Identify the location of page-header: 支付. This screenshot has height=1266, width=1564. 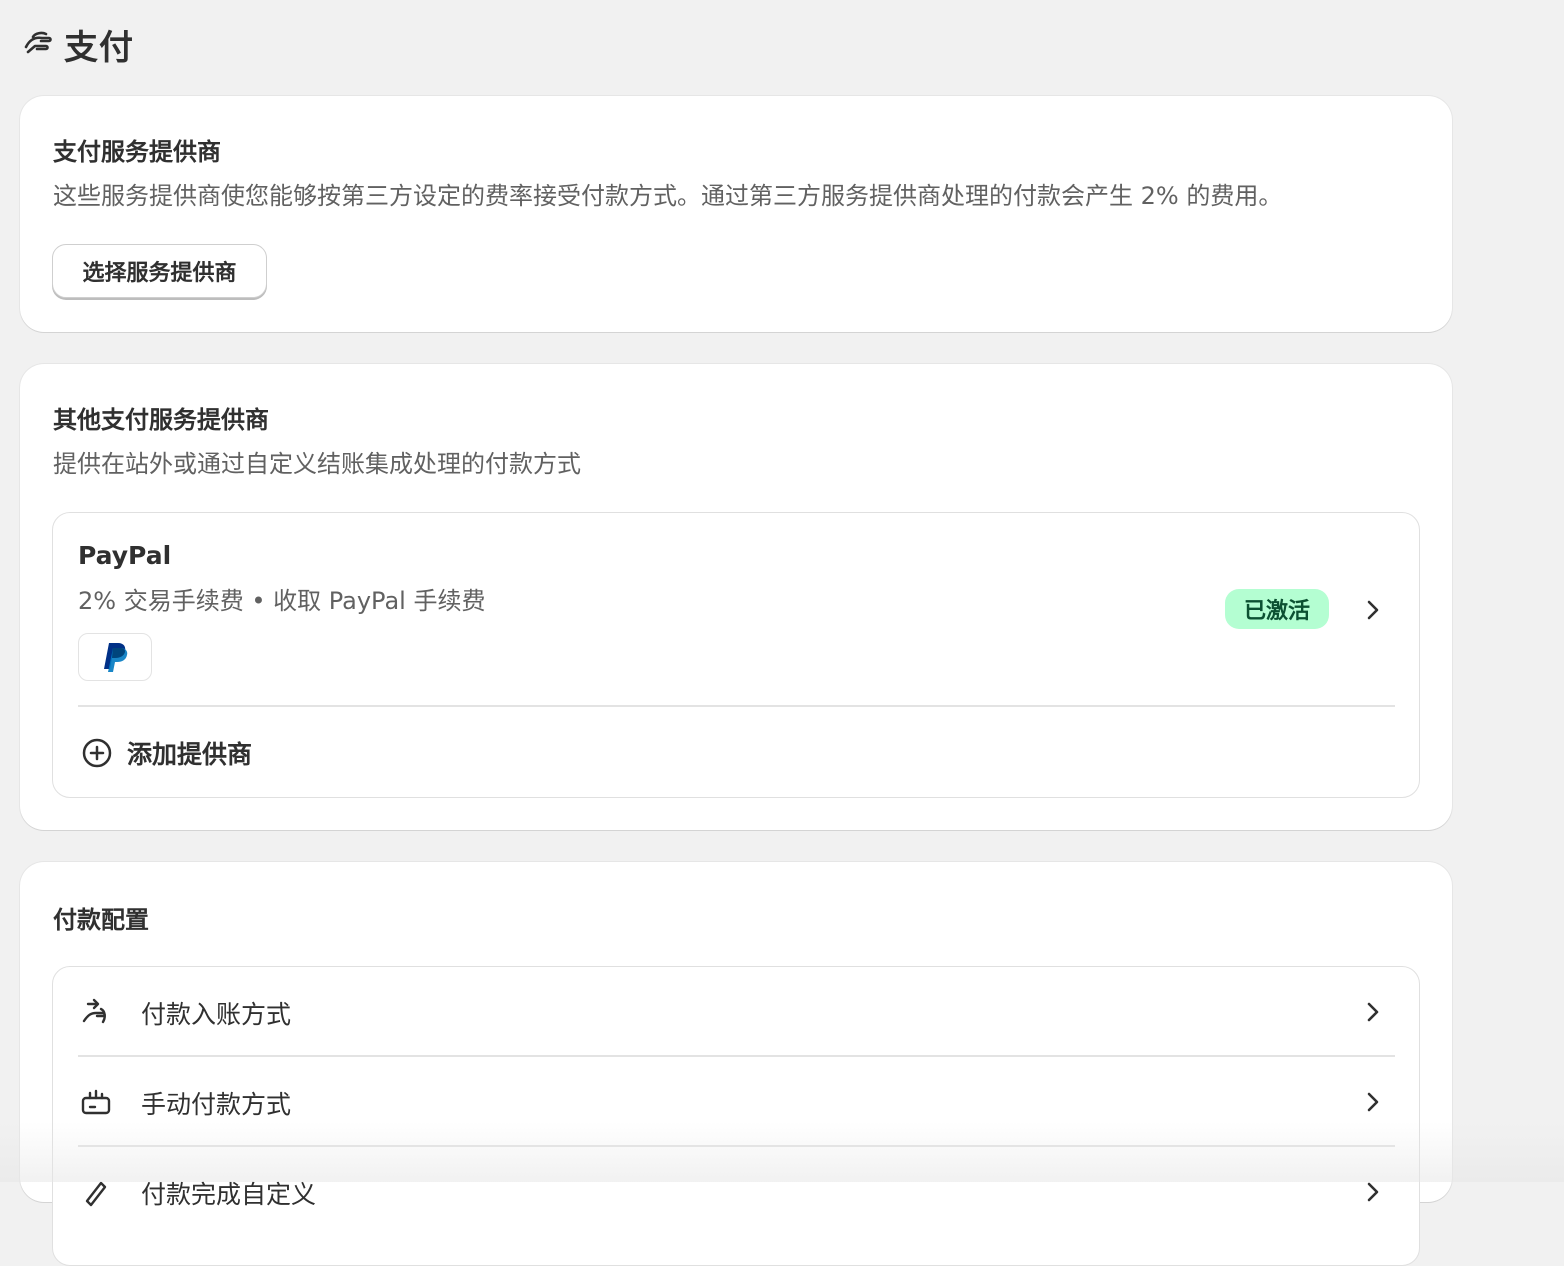
(78, 45).